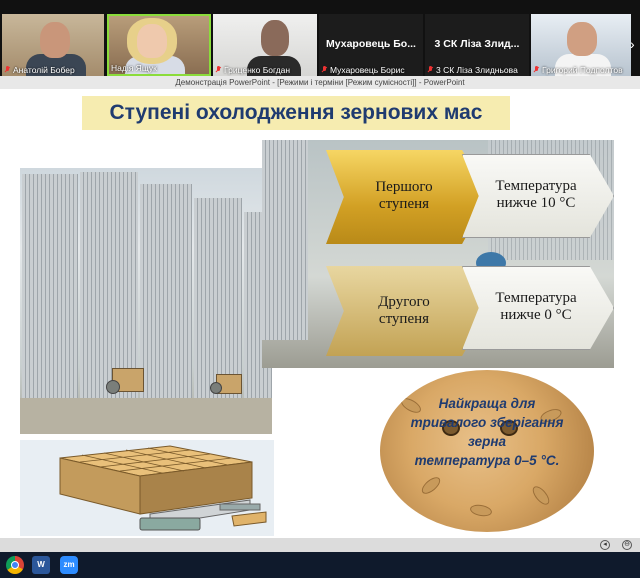  Describe the element at coordinates (536, 306) in the screenshot. I see `stage-2-temperature: Температура нижче 0 °С` at that location.